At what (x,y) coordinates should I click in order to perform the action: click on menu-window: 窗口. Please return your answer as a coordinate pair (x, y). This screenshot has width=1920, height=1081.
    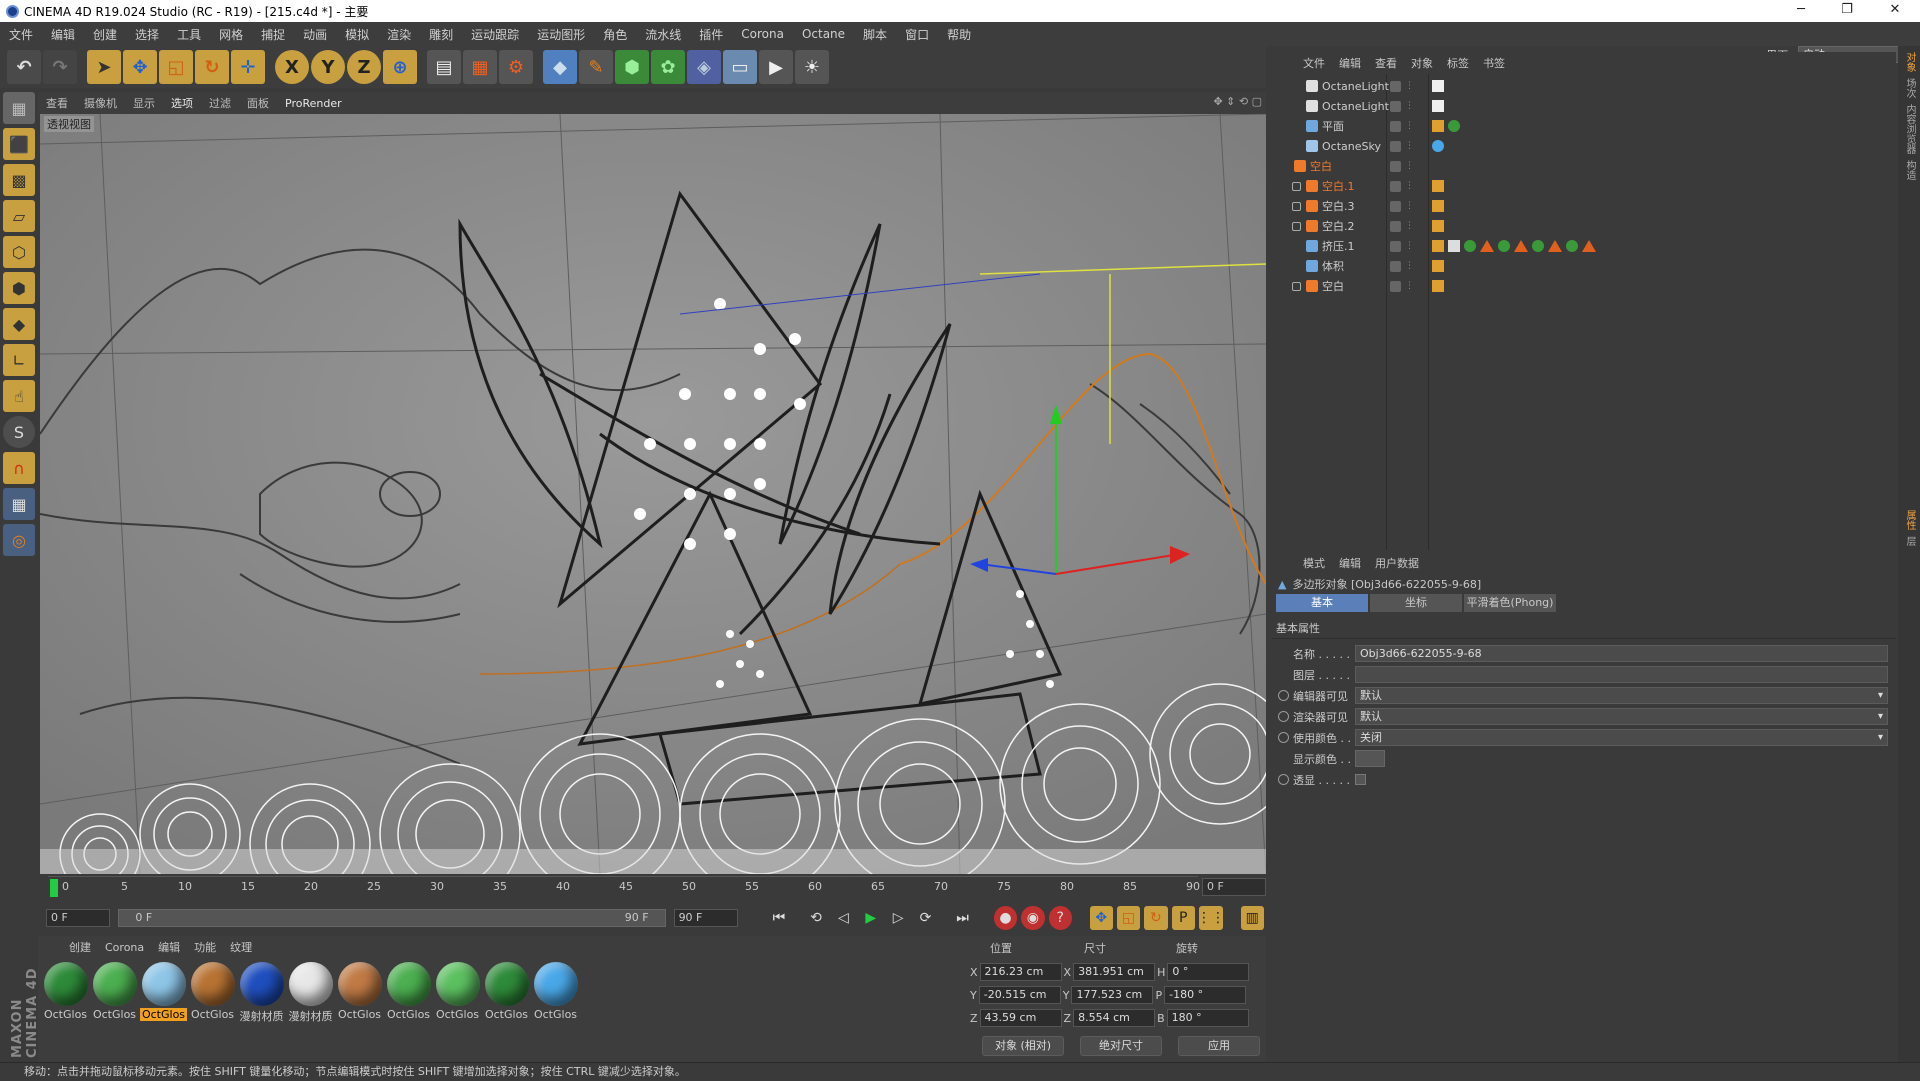
    Looking at the image, I should click on (917, 34).